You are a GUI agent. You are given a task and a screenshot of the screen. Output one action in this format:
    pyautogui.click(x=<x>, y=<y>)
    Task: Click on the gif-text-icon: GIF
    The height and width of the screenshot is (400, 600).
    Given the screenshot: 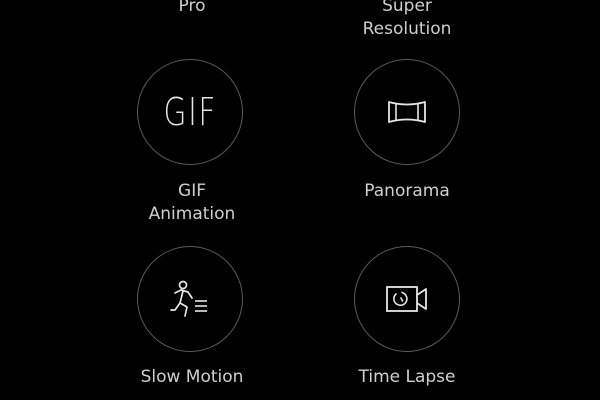 What is the action you would take?
    pyautogui.click(x=190, y=112)
    